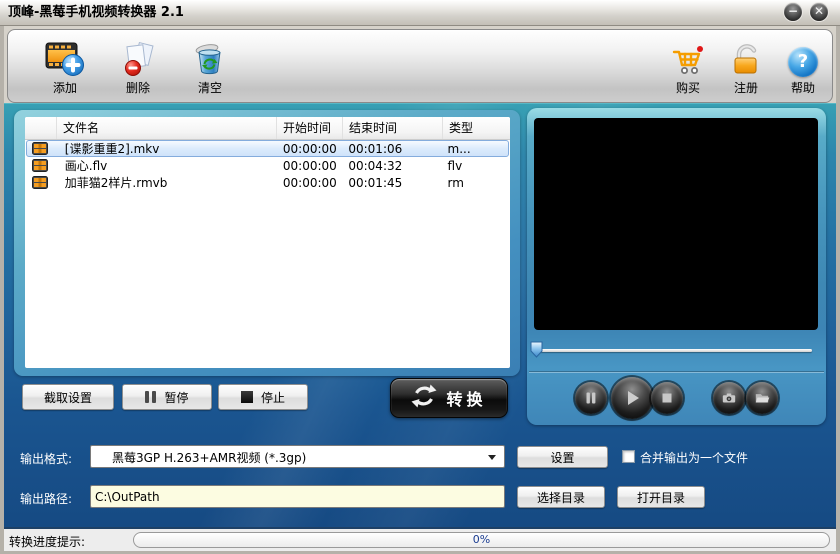  I want to click on cart-icon, so click(688, 57).